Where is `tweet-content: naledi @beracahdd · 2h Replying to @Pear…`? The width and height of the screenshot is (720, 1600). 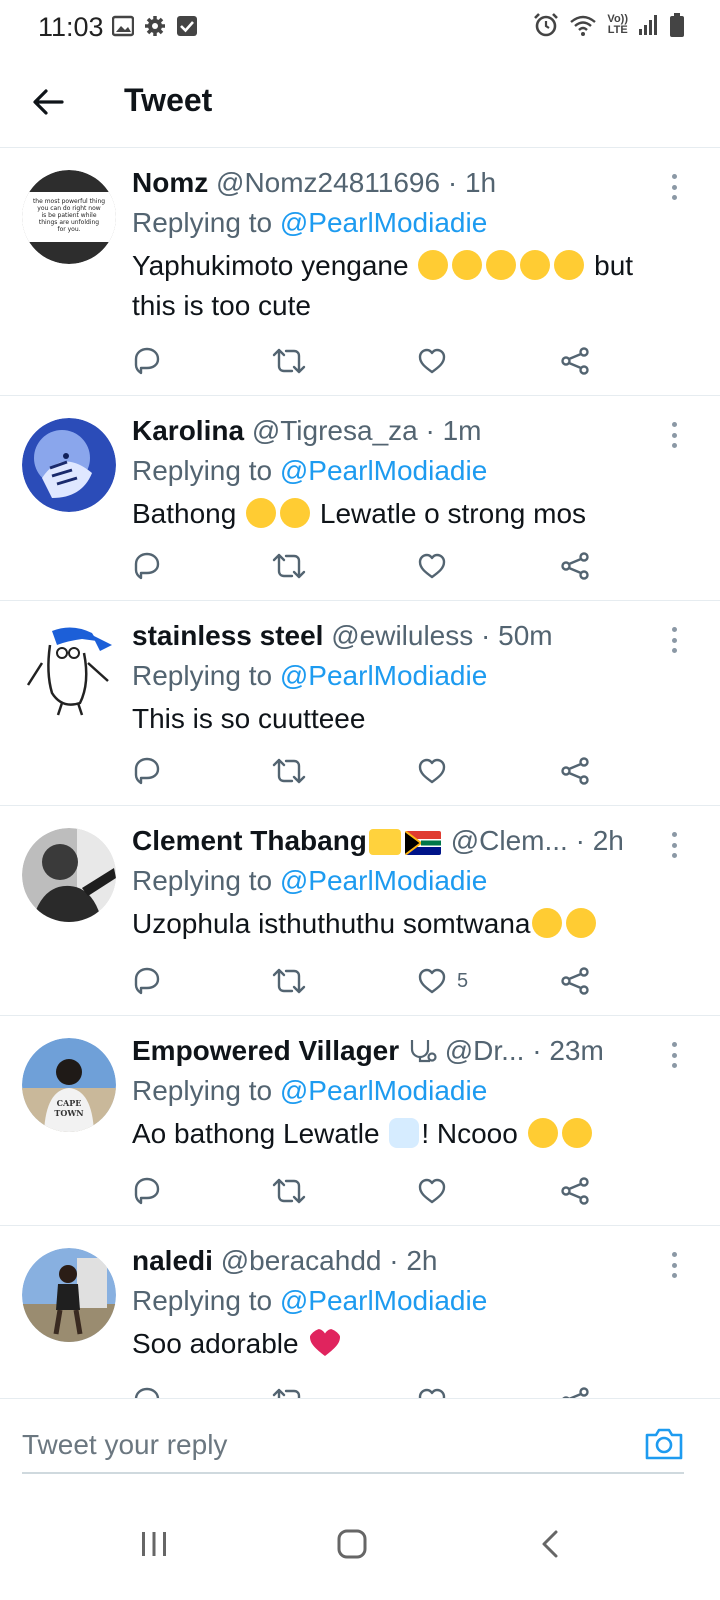 tweet-content: naledi @beracahdd · 2h Replying to @Pear… is located at coordinates (405, 1304).